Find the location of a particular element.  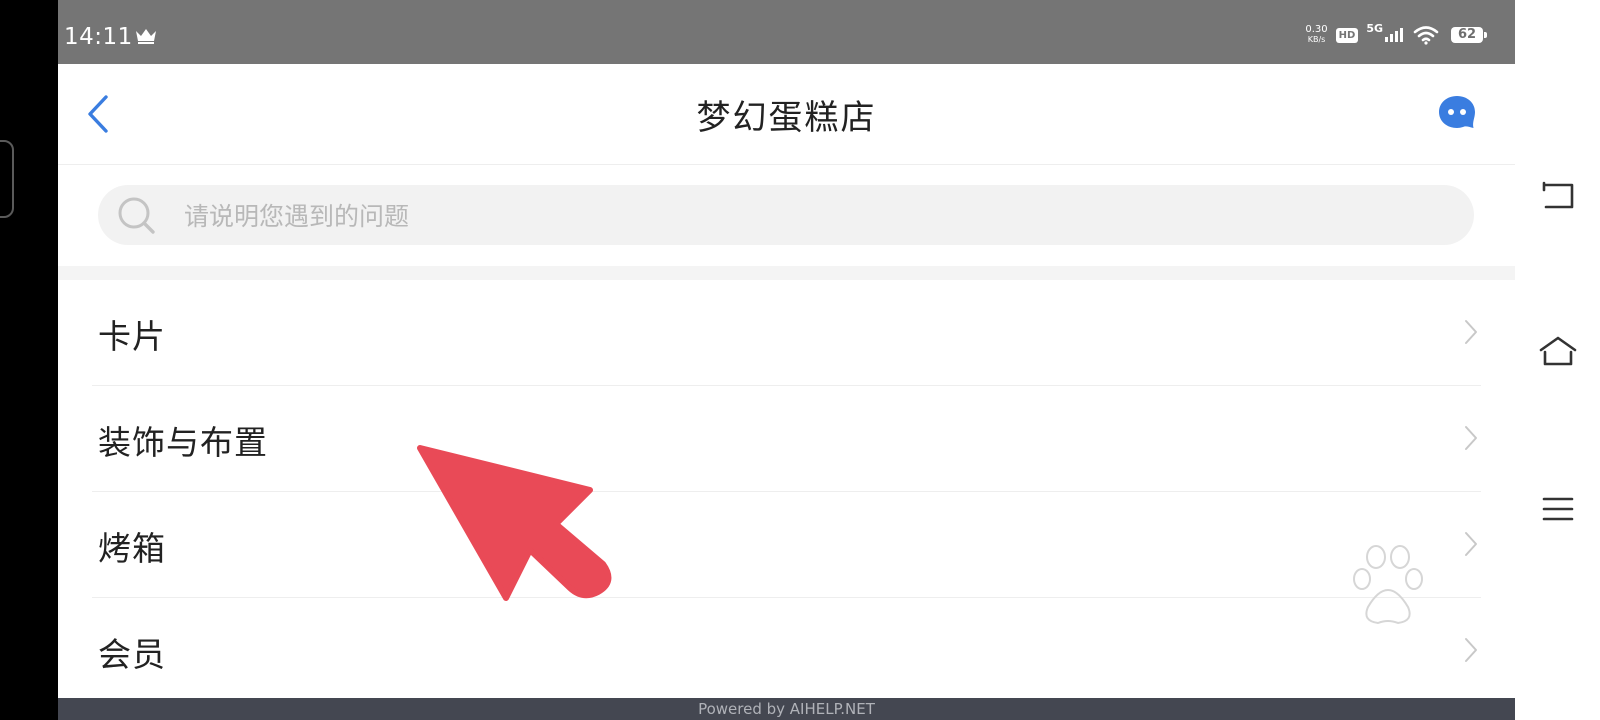

status-indicators: 0.30 KB/s HD 5G 62 is located at coordinates (1396, 33).